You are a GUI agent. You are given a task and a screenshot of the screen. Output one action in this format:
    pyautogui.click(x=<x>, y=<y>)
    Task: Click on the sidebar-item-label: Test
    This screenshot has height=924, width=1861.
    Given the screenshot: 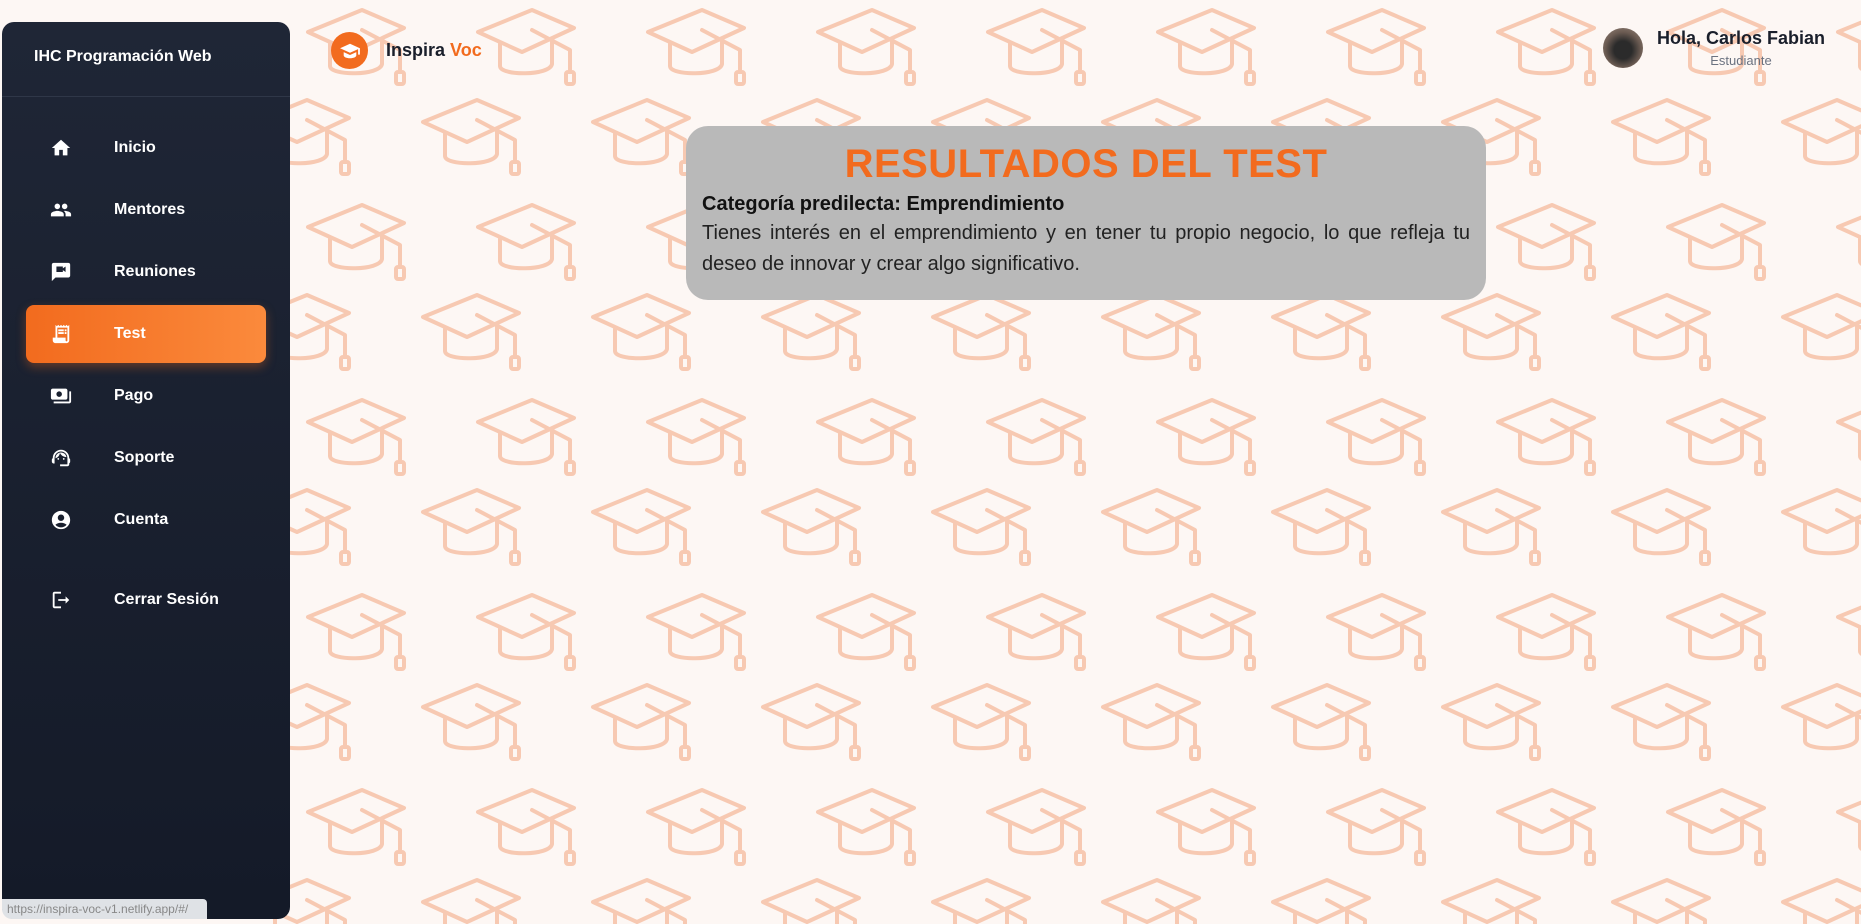 What is the action you would take?
    pyautogui.click(x=130, y=333)
    